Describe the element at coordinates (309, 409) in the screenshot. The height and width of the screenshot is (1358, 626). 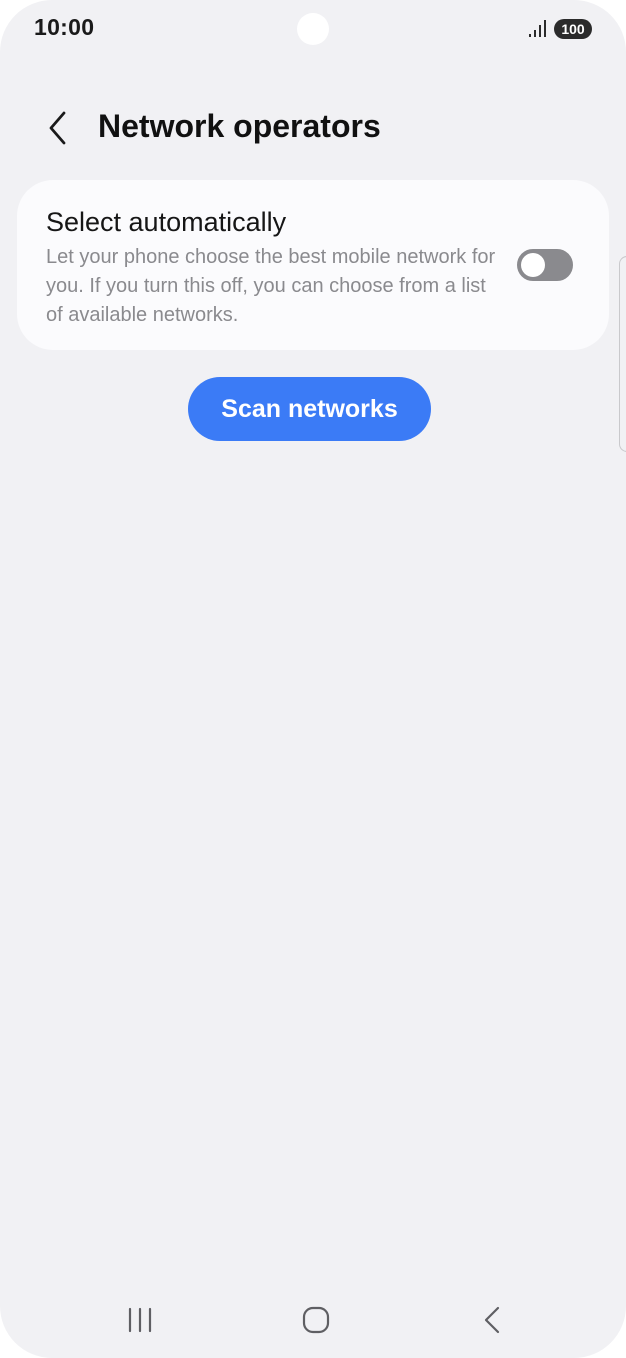
I see `scan-networks-button: Scan networks` at that location.